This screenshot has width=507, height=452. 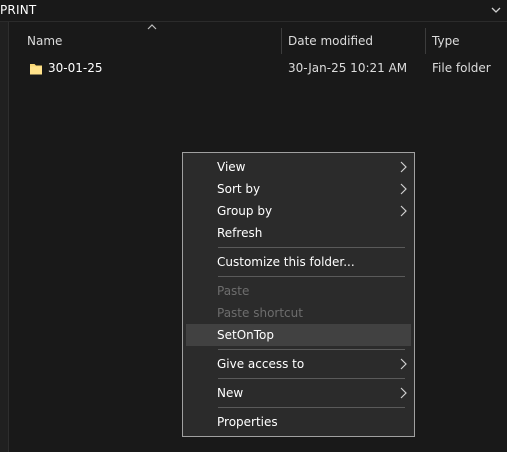 I want to click on file-name: 30-01-25, so click(x=75, y=68).